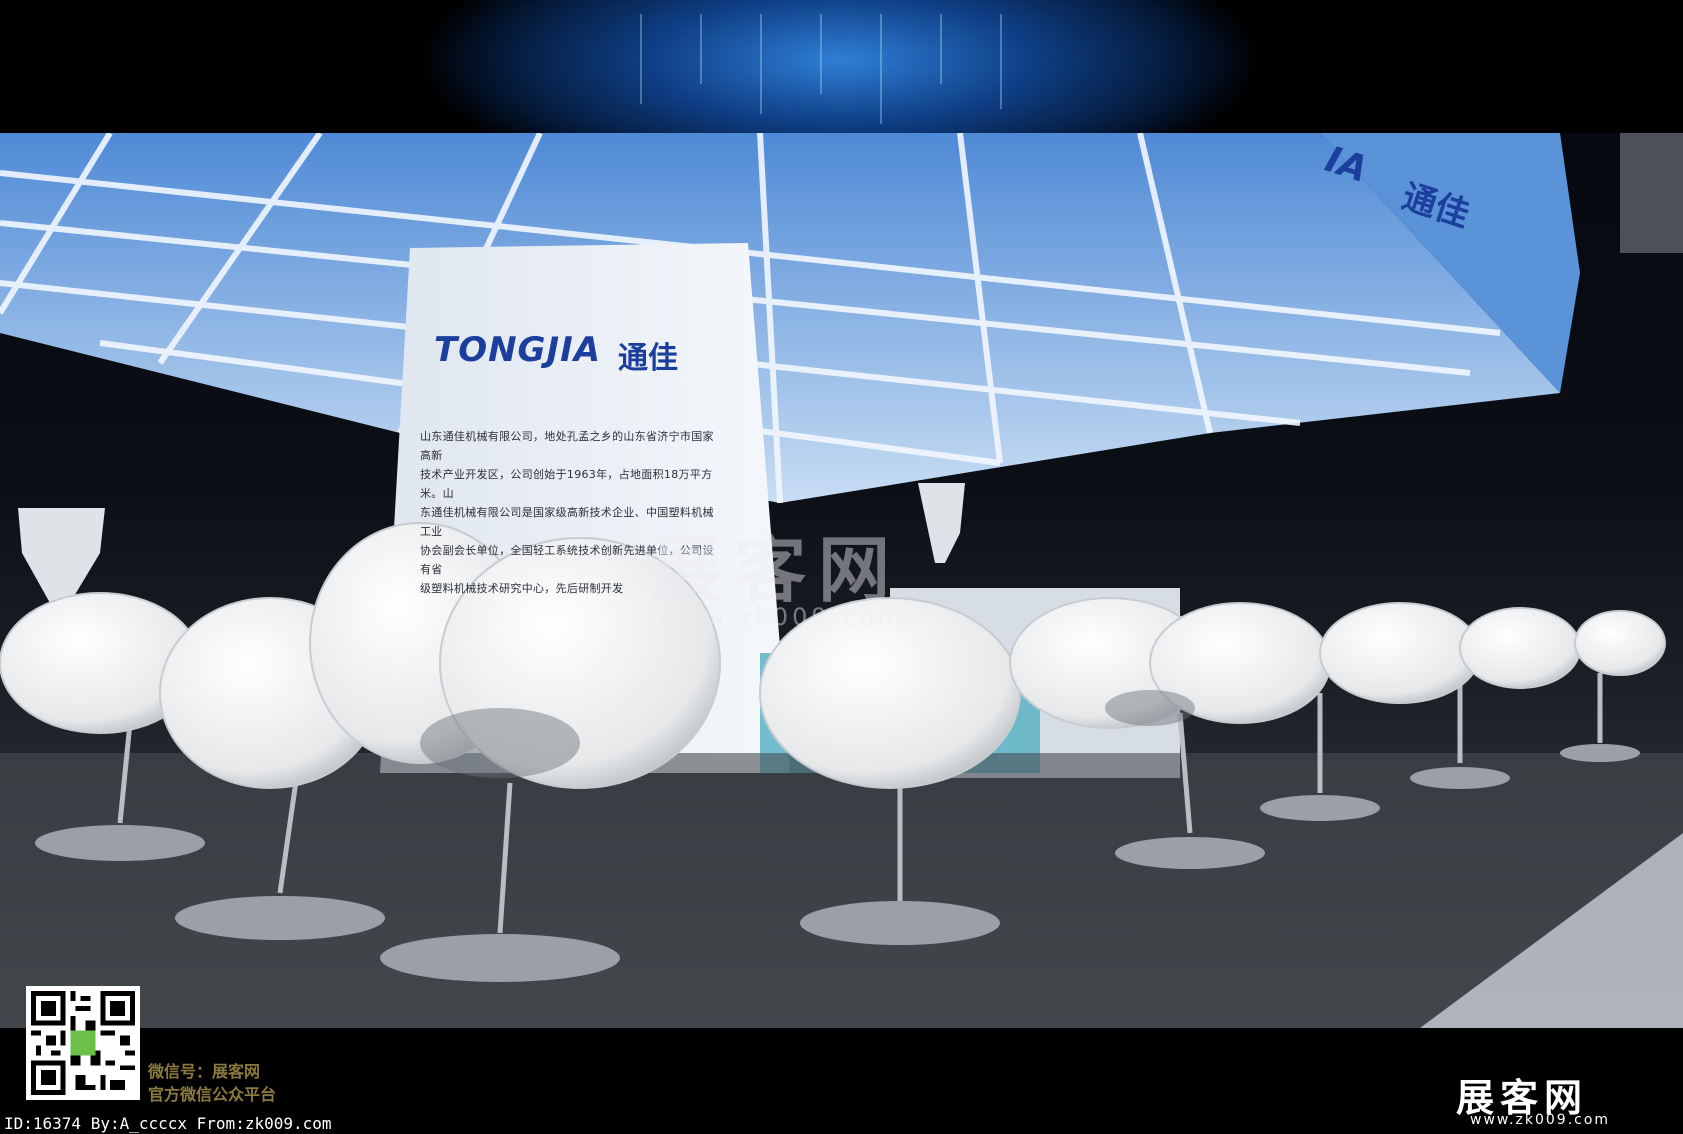 The image size is (1683, 1134). I want to click on panel-logo-cn: 通佳, so click(648, 358).